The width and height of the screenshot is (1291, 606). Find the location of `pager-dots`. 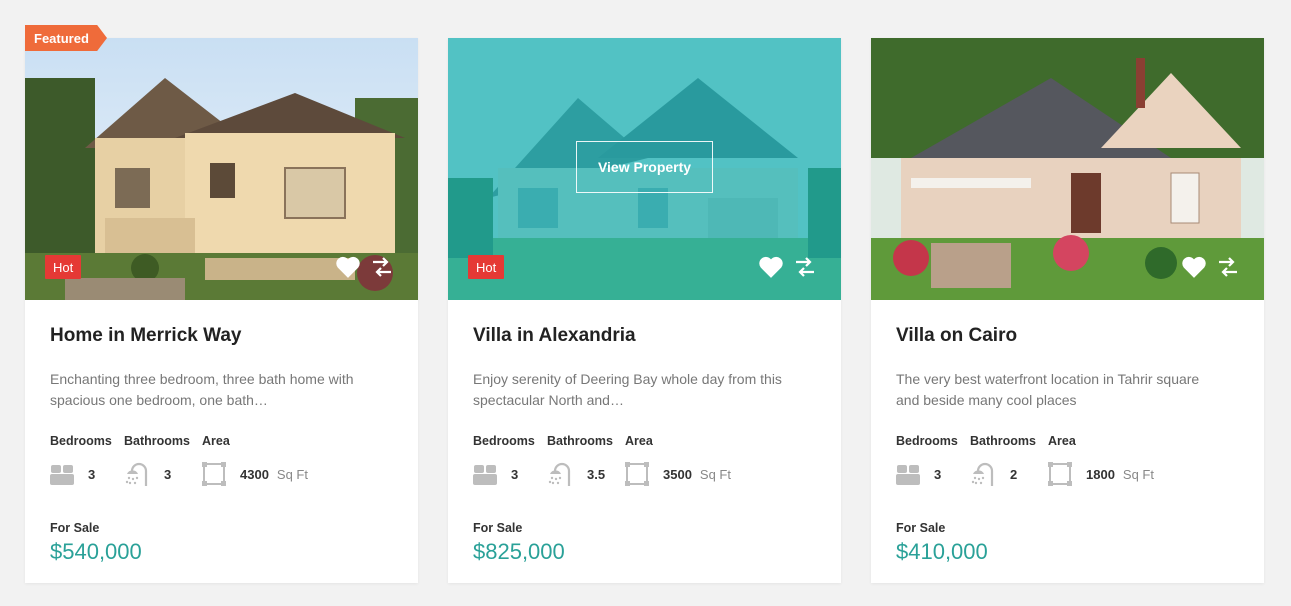

pager-dots is located at coordinates (720, 2).